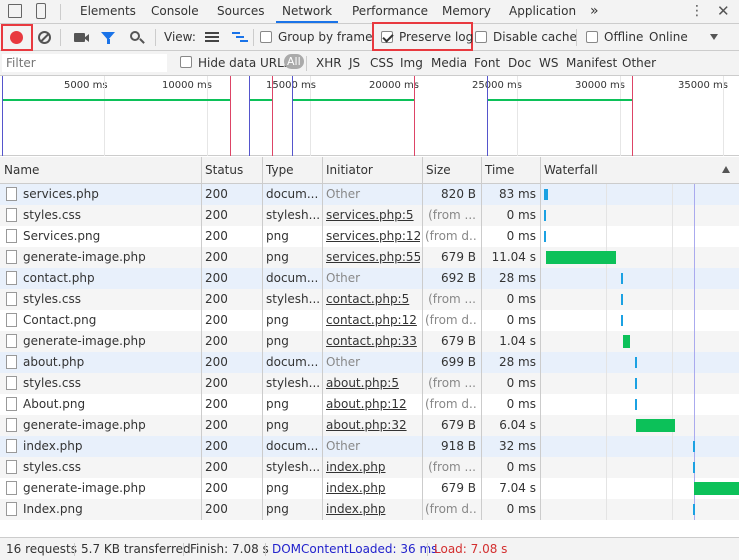 The image size is (739, 560). I want to click on column-initiator: Initiator, so click(347, 170).